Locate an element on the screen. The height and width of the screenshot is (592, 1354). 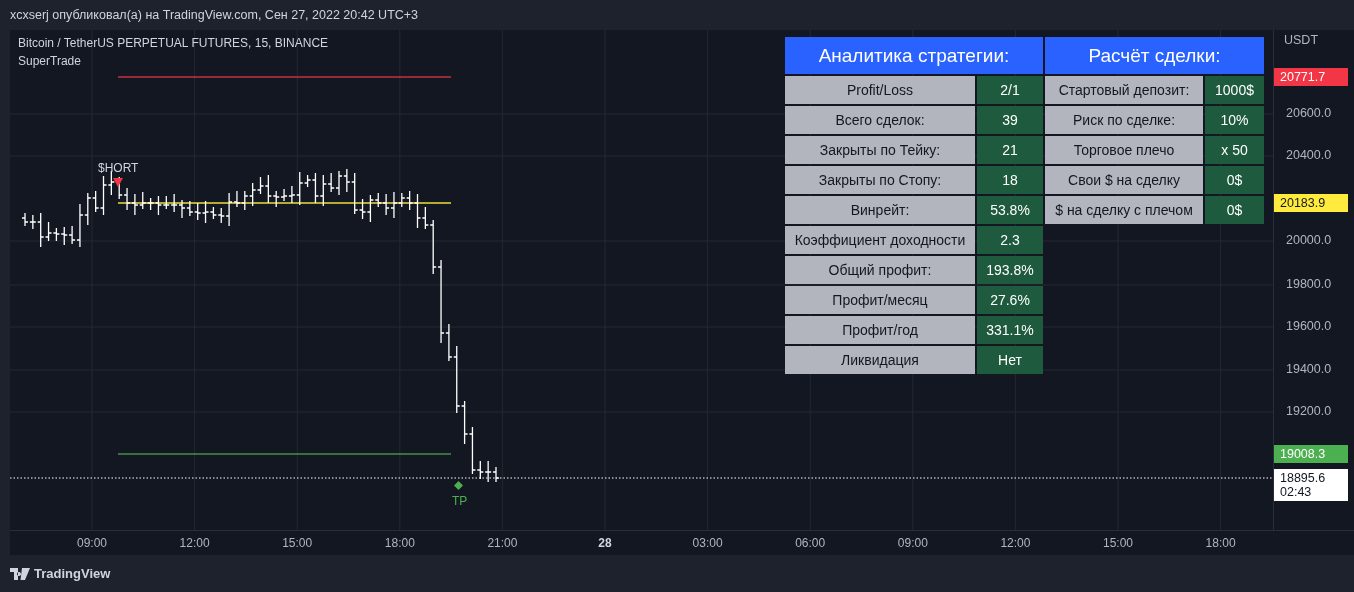
price-tag: 18895.6 02:43 is located at coordinates (1311, 485).